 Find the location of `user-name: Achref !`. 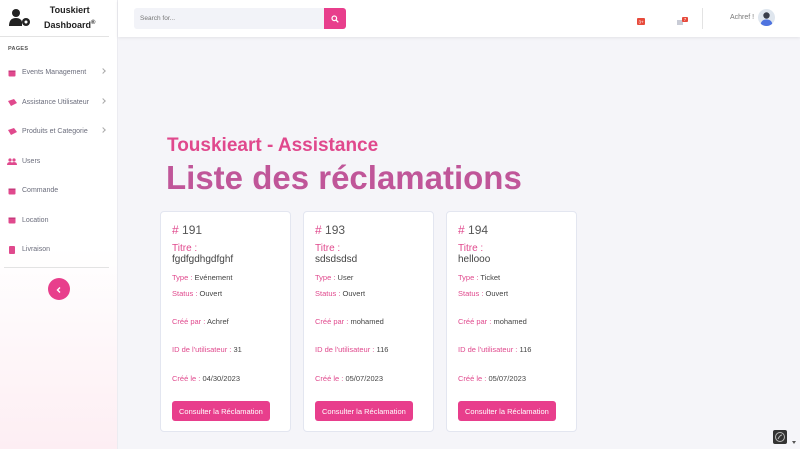

user-name: Achref ! is located at coordinates (742, 17).